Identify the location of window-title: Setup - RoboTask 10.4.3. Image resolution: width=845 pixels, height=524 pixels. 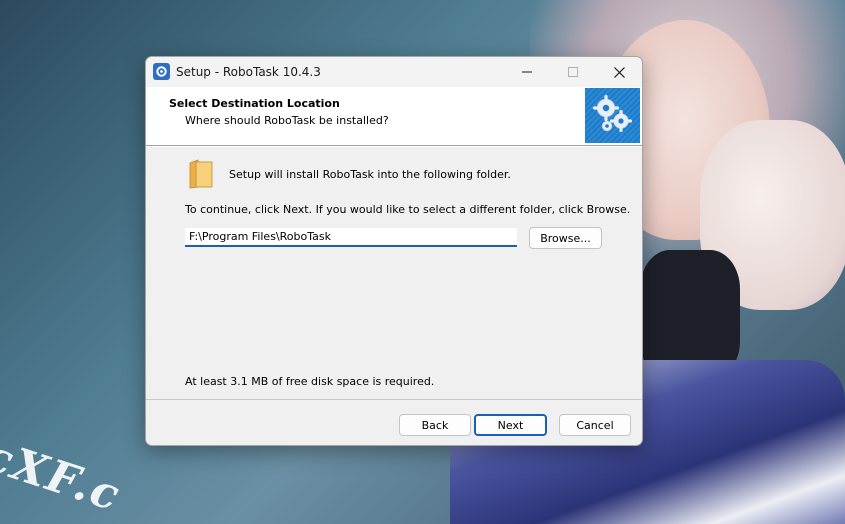
(248, 72).